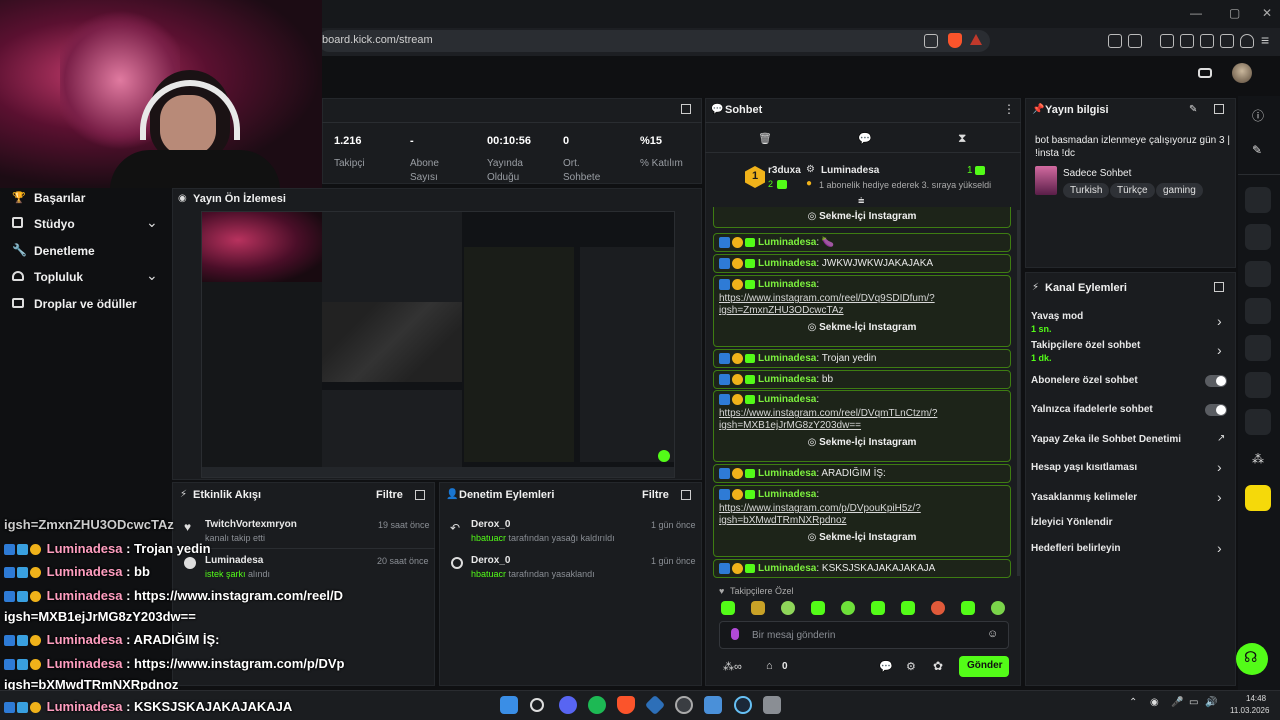  I want to click on extensions-icon, so click(1115, 41).